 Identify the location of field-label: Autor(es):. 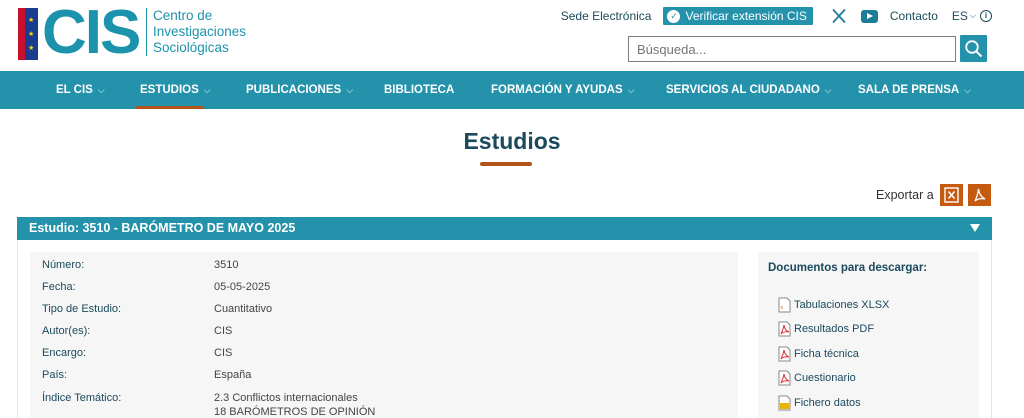
(66, 331).